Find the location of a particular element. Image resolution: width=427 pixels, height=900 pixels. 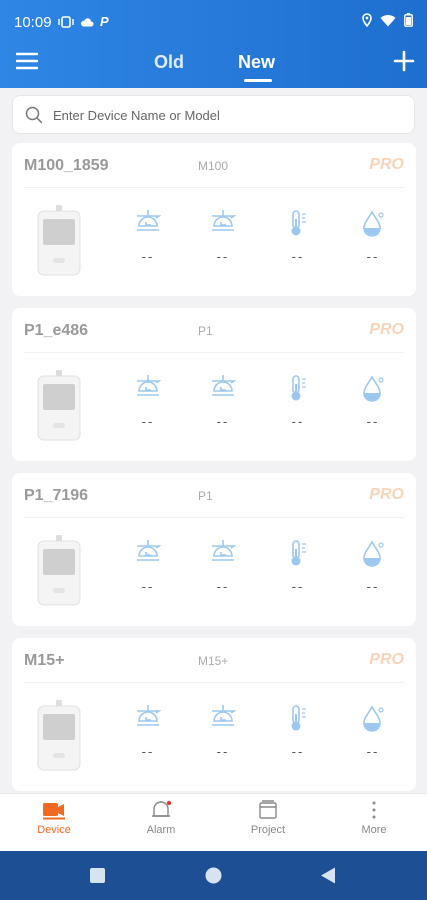

alarm-bell-icon is located at coordinates (162, 808).